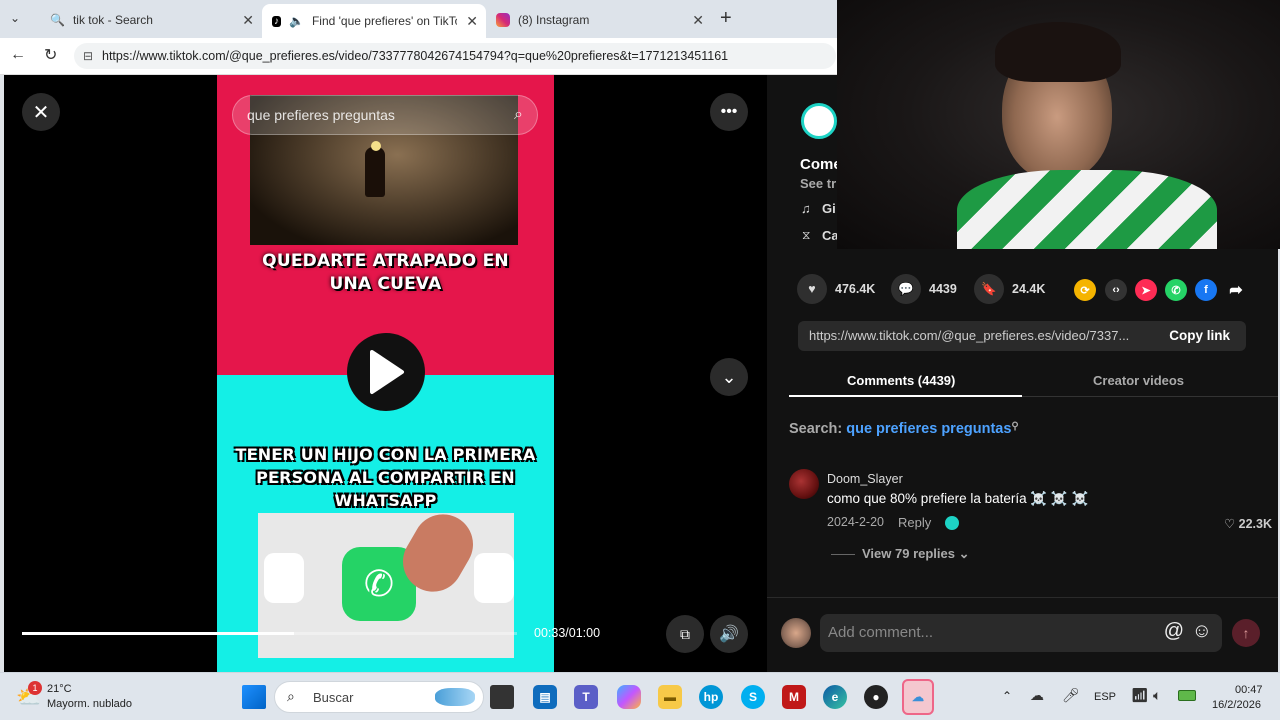 Image resolution: width=1280 pixels, height=720 pixels. Describe the element at coordinates (1071, 695) in the screenshot. I see `microphone-icon: 🎤︎` at that location.